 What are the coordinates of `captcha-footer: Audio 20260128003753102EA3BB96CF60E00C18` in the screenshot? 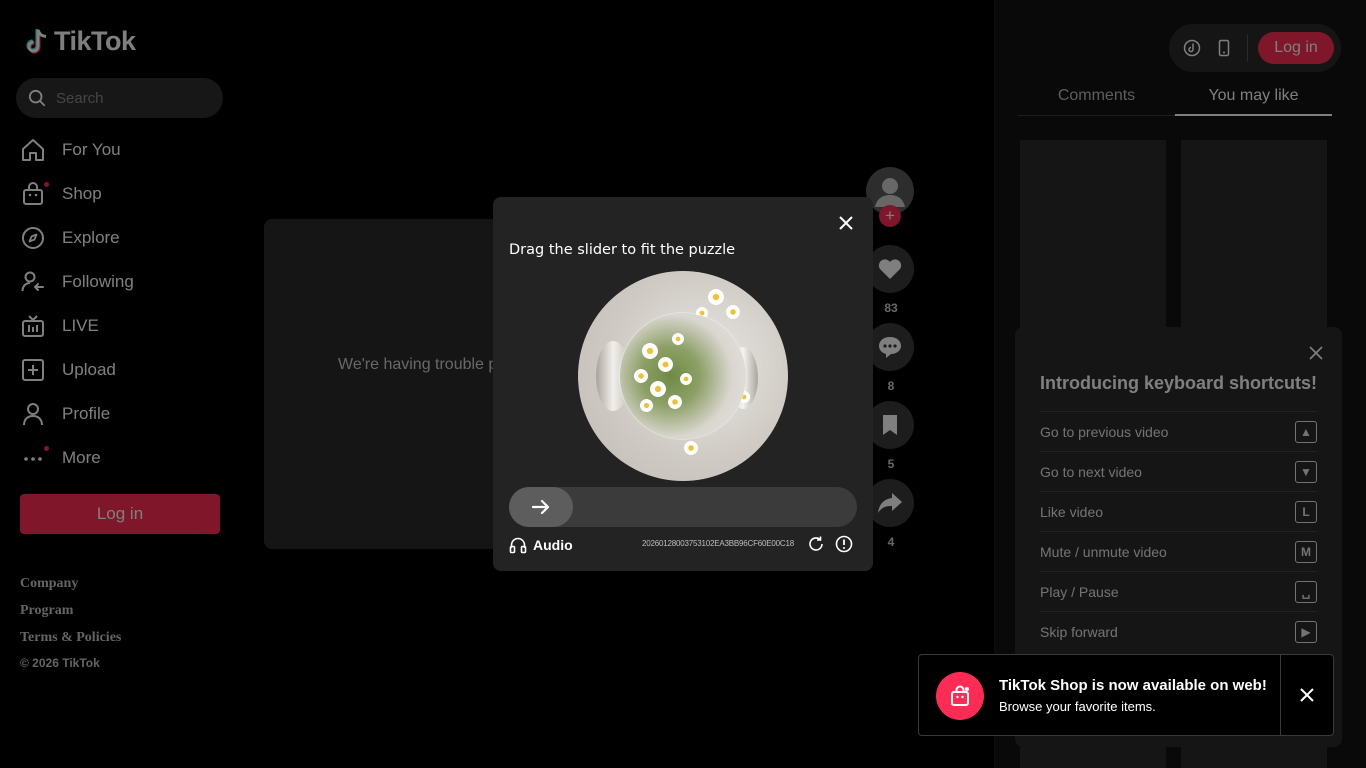 It's located at (683, 545).